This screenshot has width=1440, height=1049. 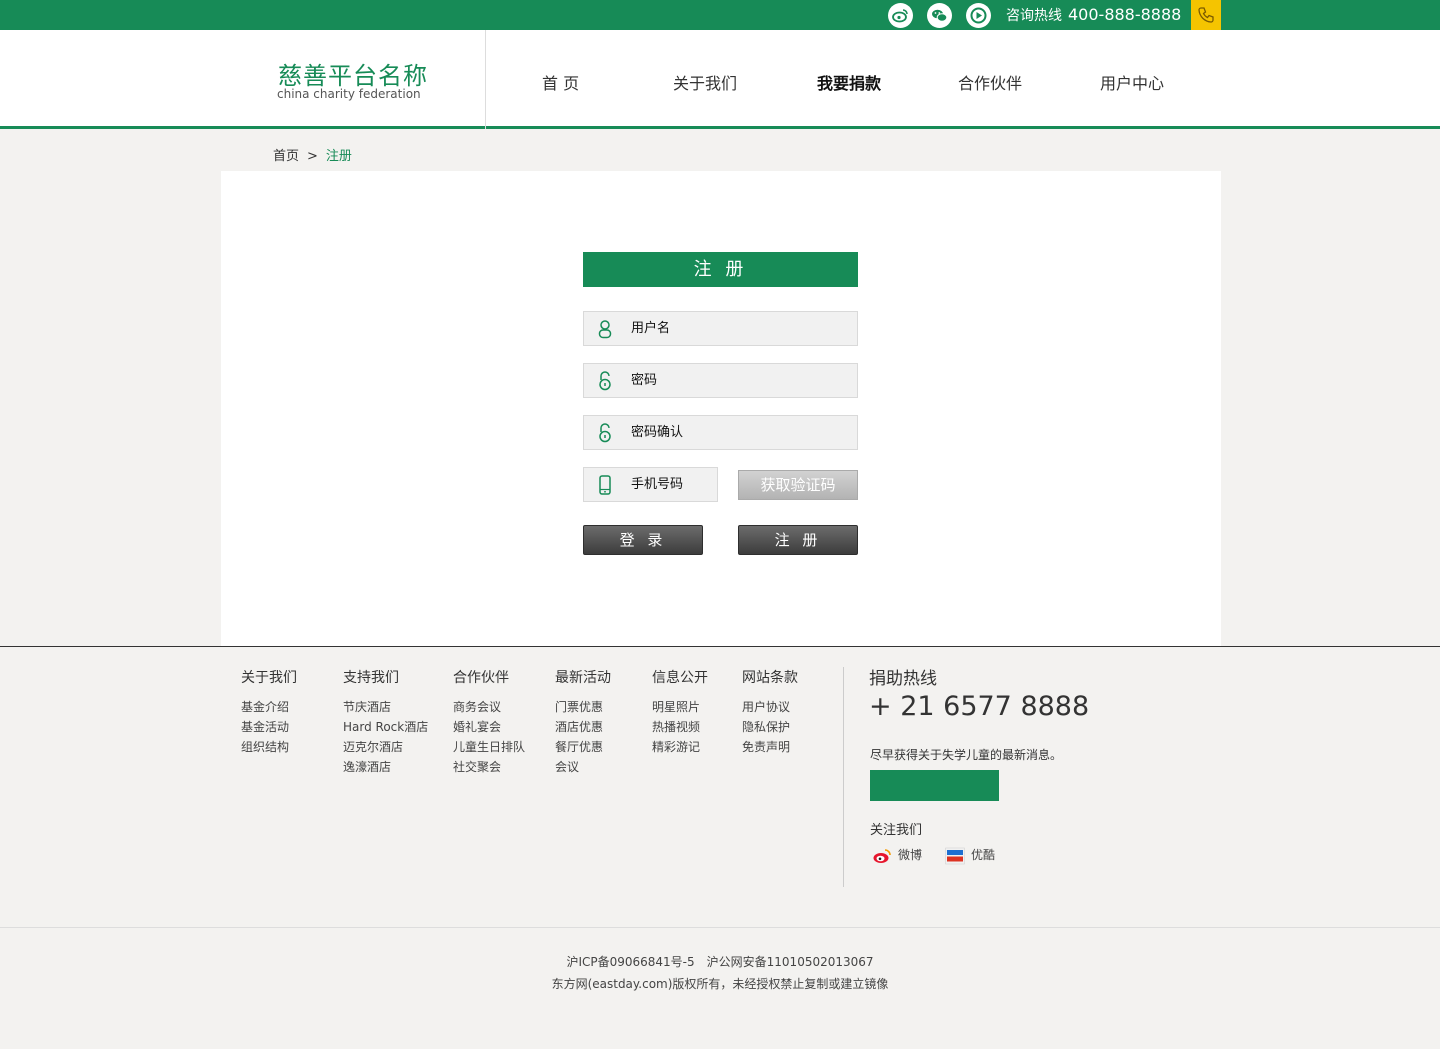 I want to click on newsletter-text: 尽早获得关于失学儿童的最新消息。, so click(x=966, y=755).